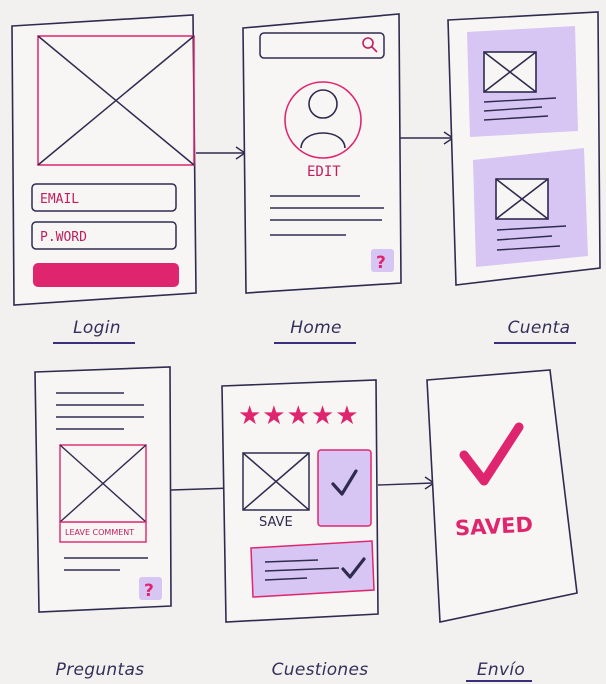 The image size is (606, 684). What do you see at coordinates (320, 670) in the screenshot?
I see `caption-cuestiones: Cuestiones` at bounding box center [320, 670].